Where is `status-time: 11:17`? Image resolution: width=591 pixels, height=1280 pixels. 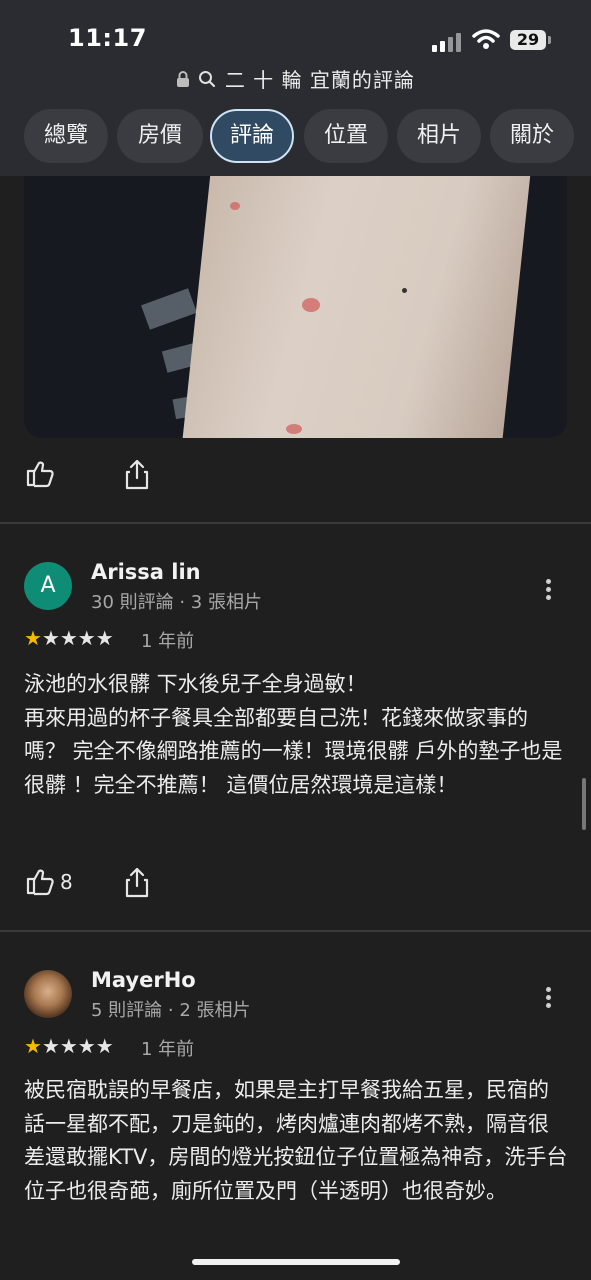
status-time: 11:17 is located at coordinates (107, 38).